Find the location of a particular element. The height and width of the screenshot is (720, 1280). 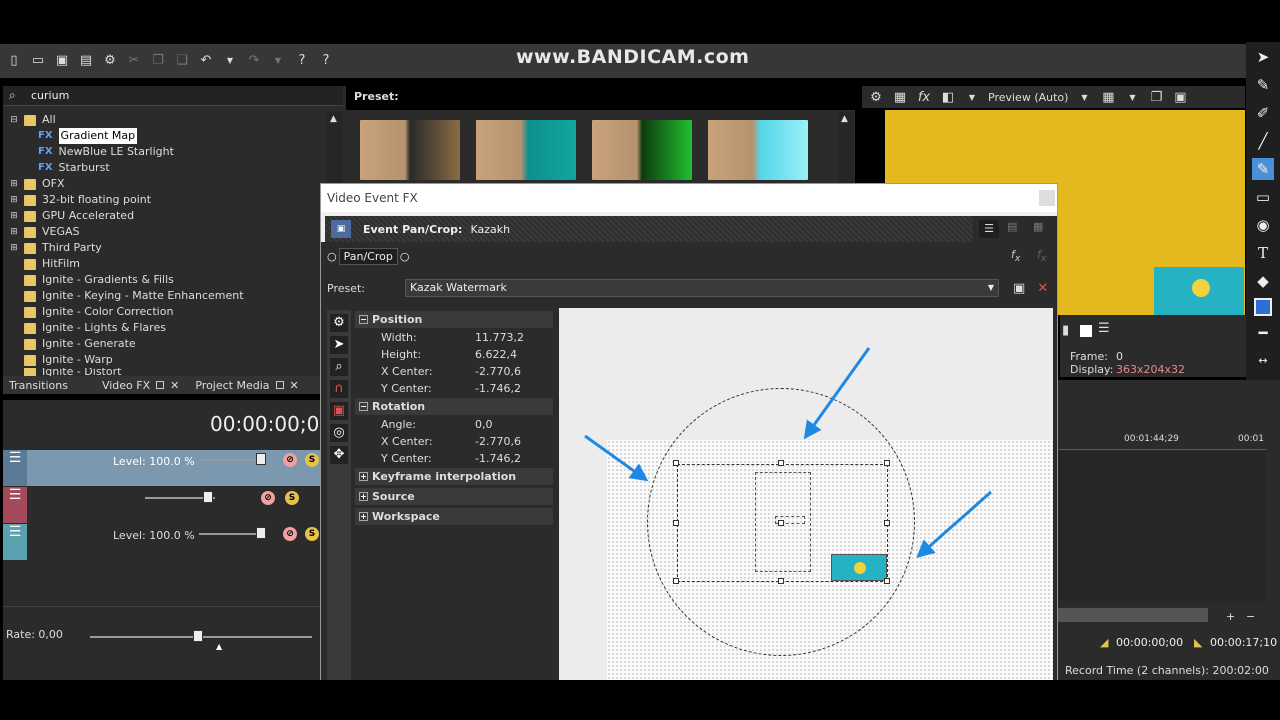

plugin-chain-icon: ▣ is located at coordinates (341, 229).